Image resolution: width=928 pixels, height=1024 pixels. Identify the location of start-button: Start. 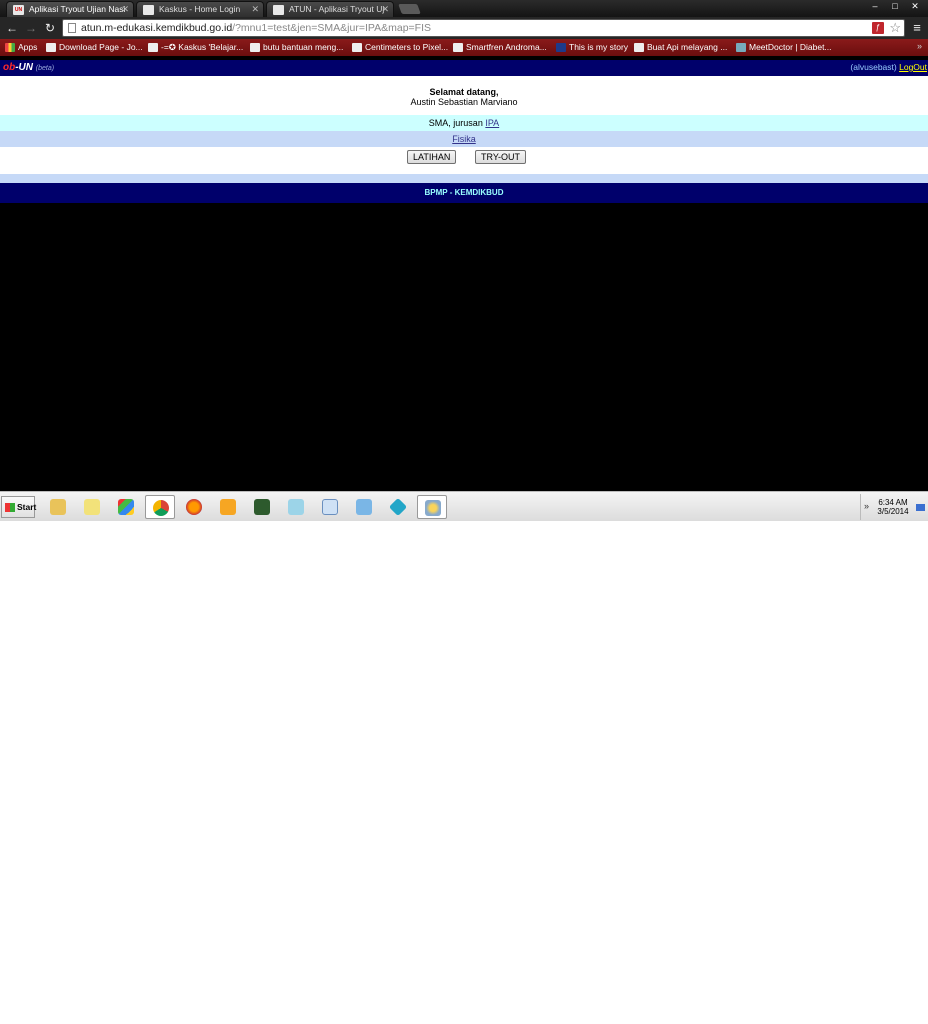
(18, 507).